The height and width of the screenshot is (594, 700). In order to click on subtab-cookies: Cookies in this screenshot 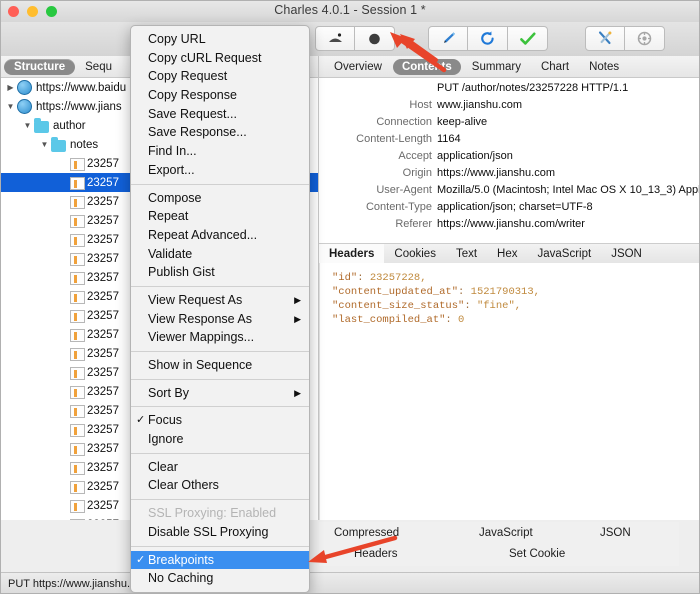, I will do `click(415, 254)`.